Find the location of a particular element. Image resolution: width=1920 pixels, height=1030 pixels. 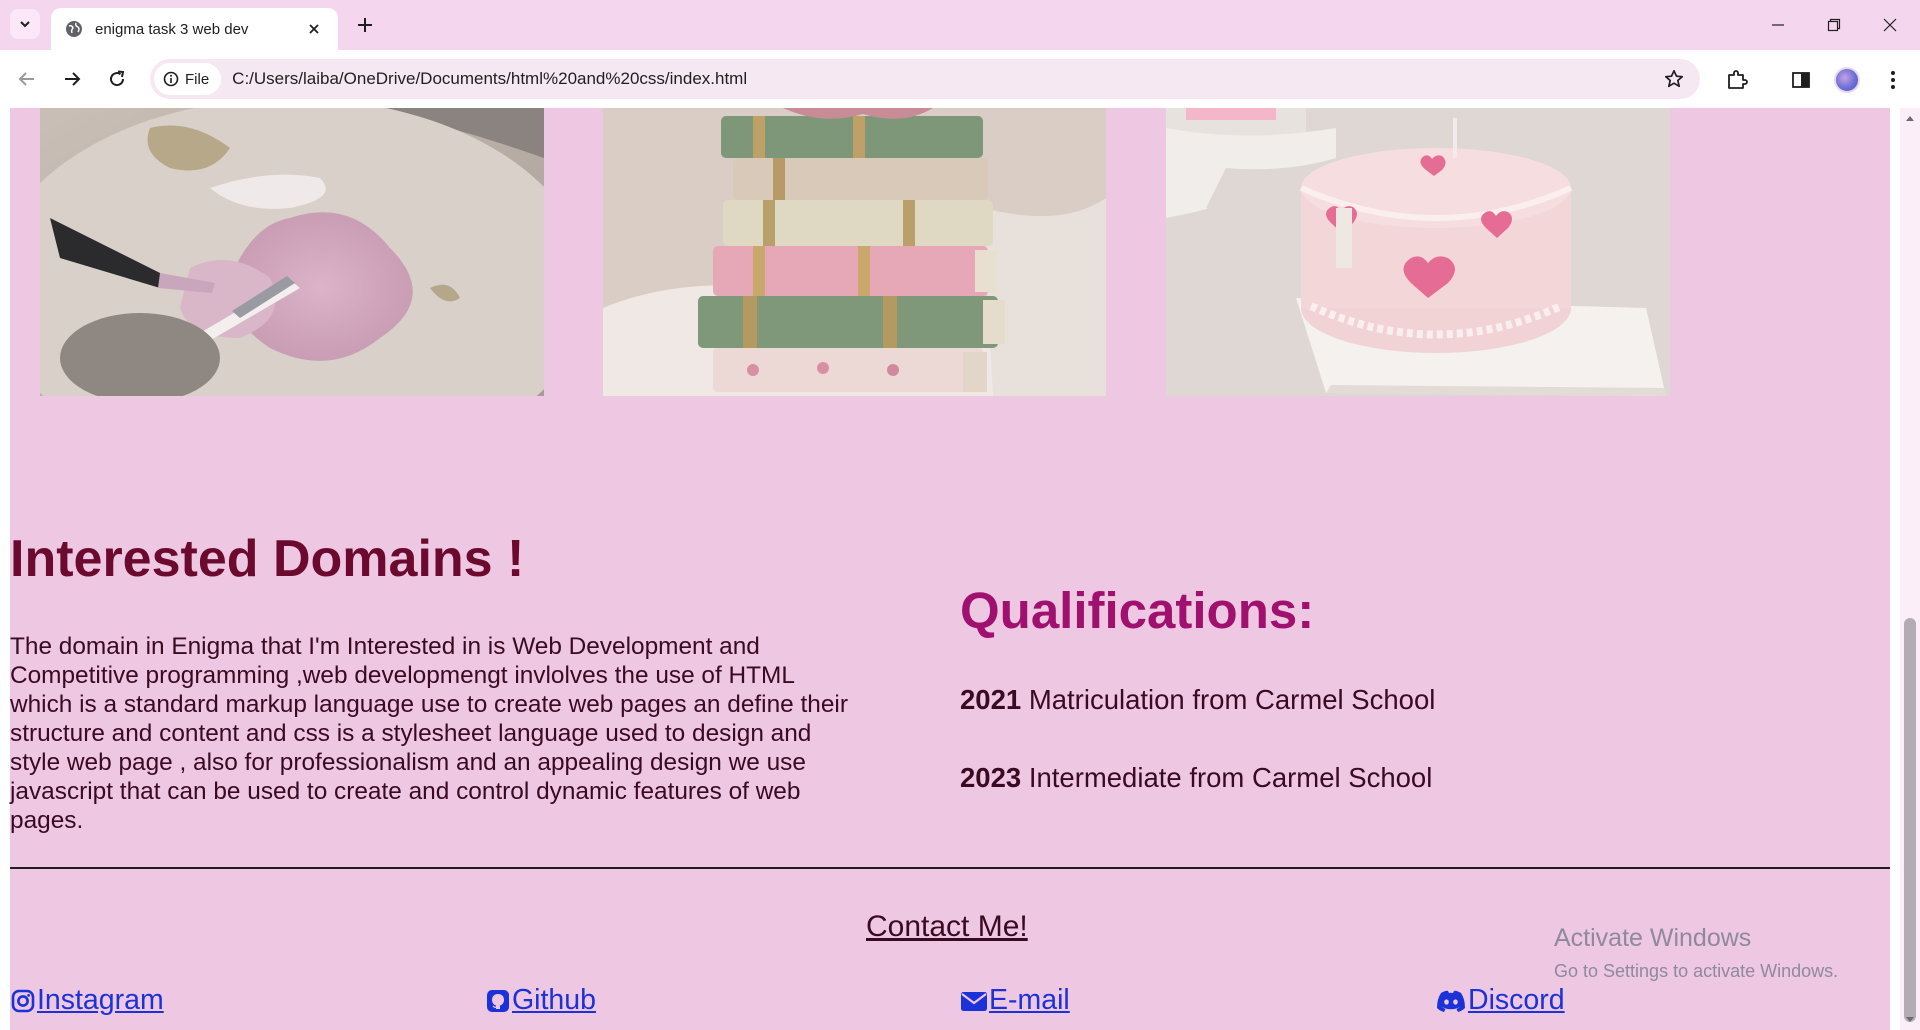

plus-icon is located at coordinates (365, 25).